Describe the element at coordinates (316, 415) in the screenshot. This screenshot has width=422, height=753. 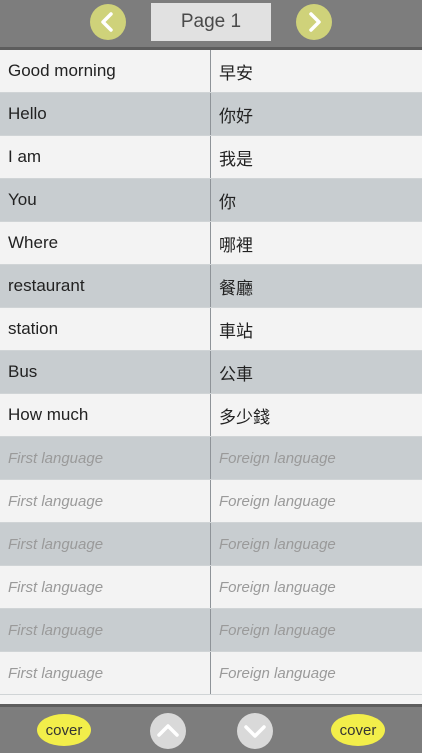
I see `foreign-language-cell: 多少錢` at that location.